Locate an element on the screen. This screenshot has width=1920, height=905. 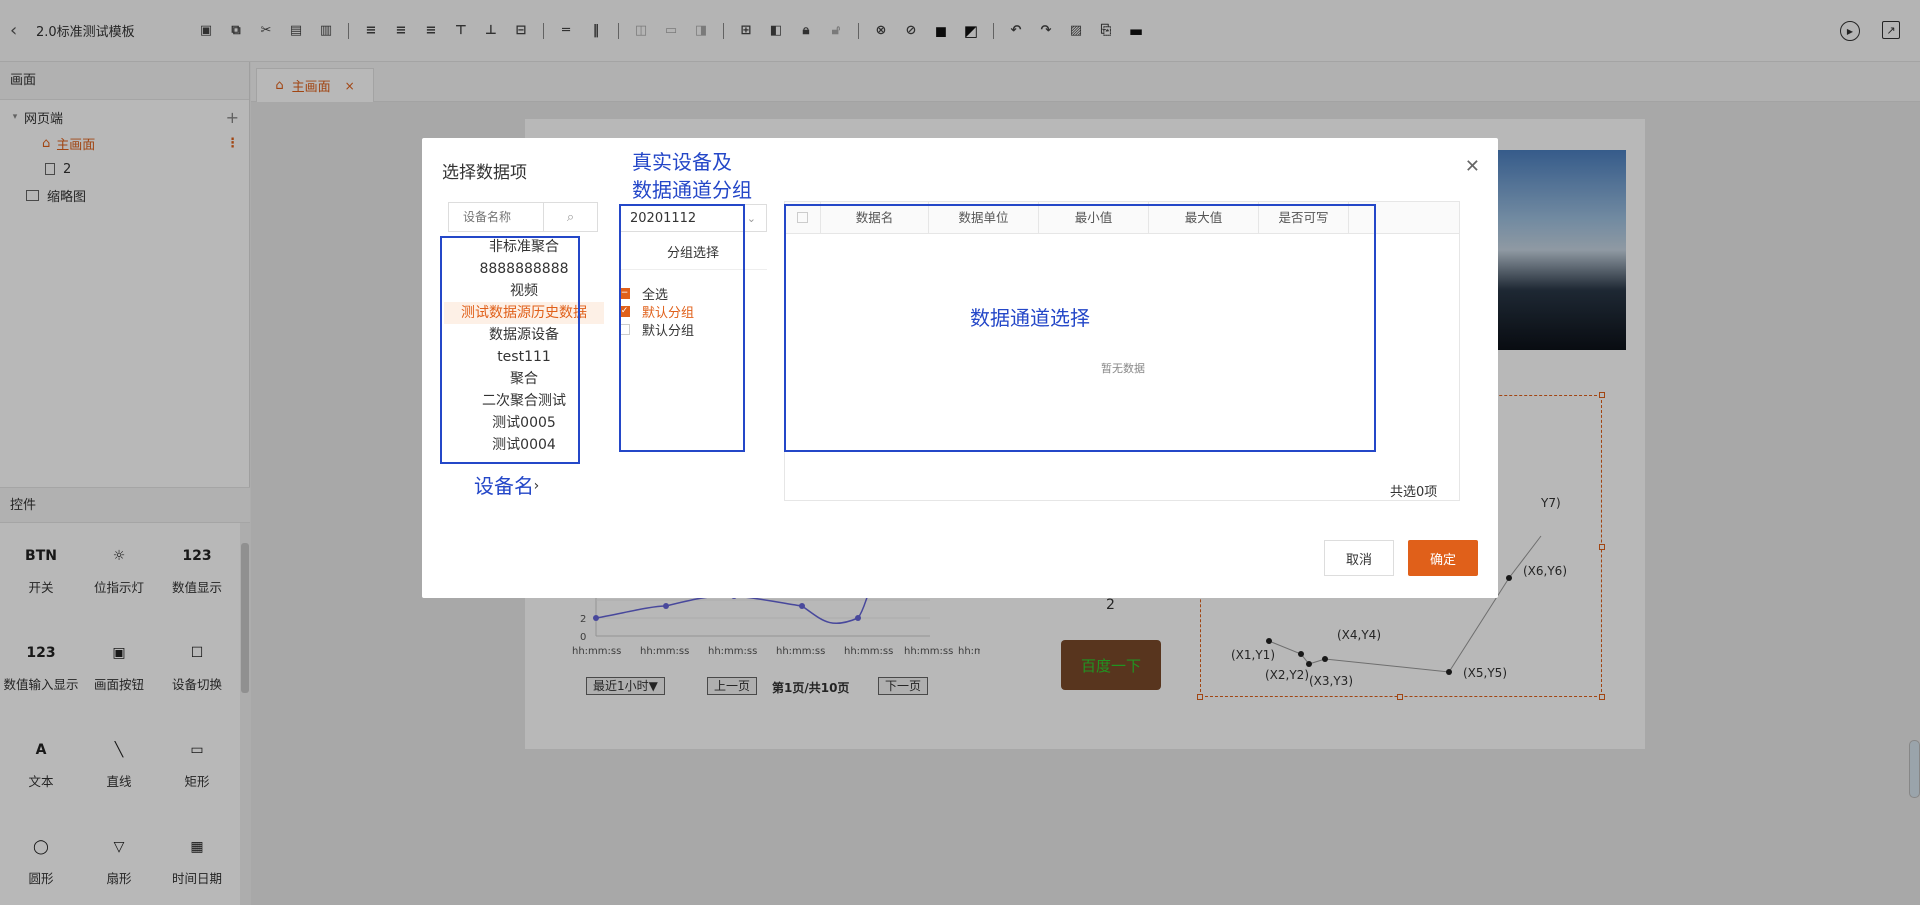
annotation-device: 设备名 is located at coordinates (504, 486).